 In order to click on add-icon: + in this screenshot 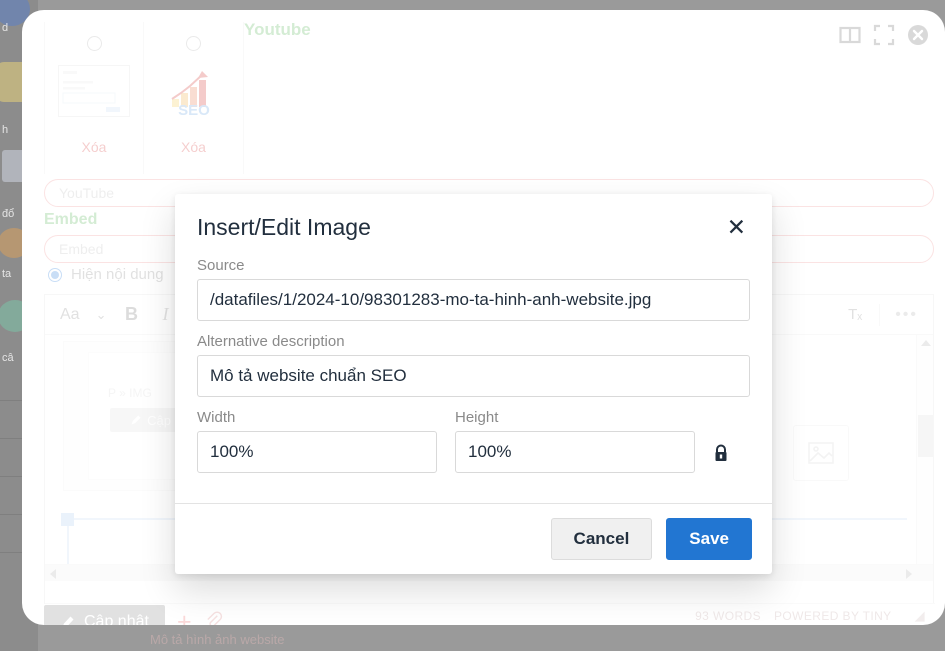, I will do `click(184, 617)`.